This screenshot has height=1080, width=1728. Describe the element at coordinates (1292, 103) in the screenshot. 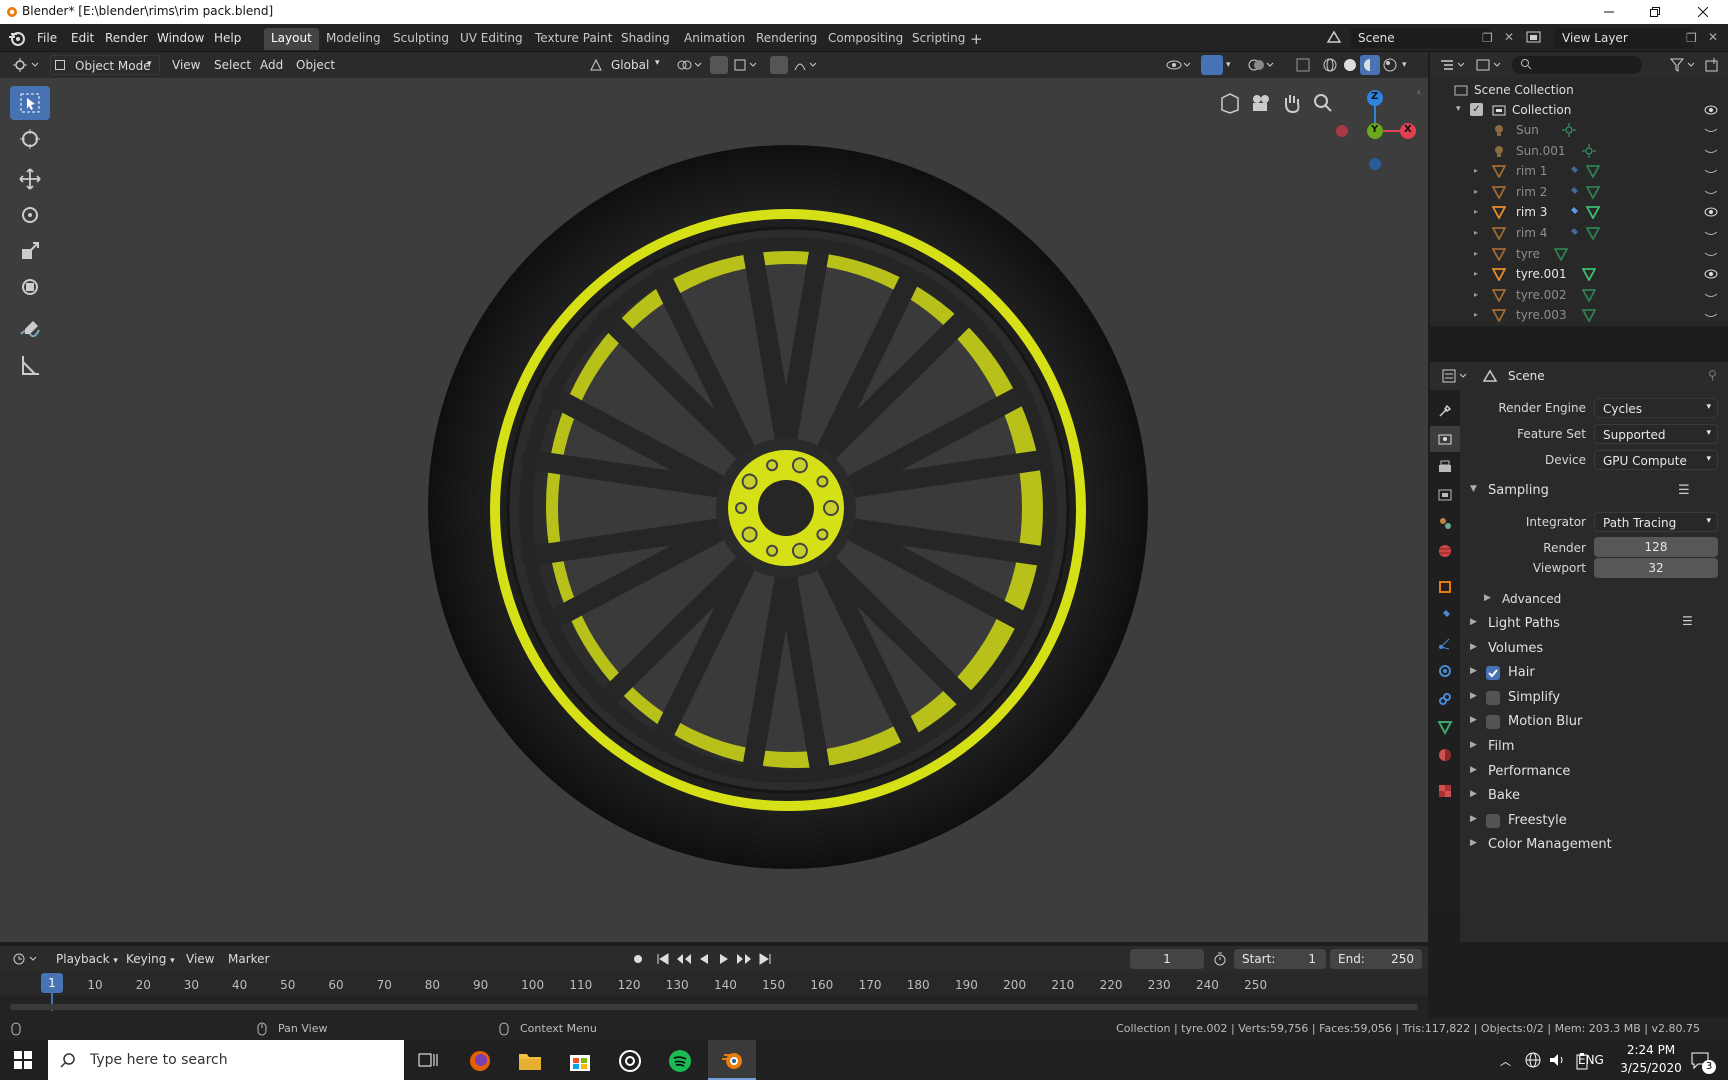

I see `pan-hand-icon` at that location.